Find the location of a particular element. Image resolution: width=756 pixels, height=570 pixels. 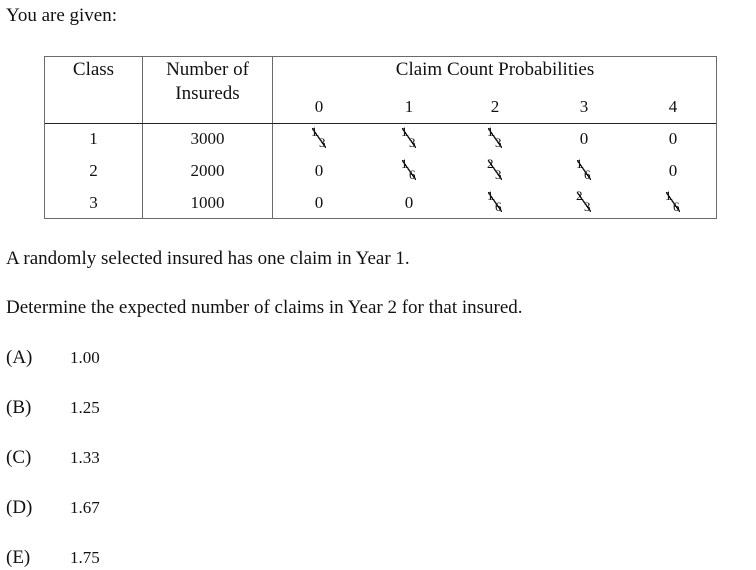

answer-choice: (B) 1.25 is located at coordinates (53, 408).